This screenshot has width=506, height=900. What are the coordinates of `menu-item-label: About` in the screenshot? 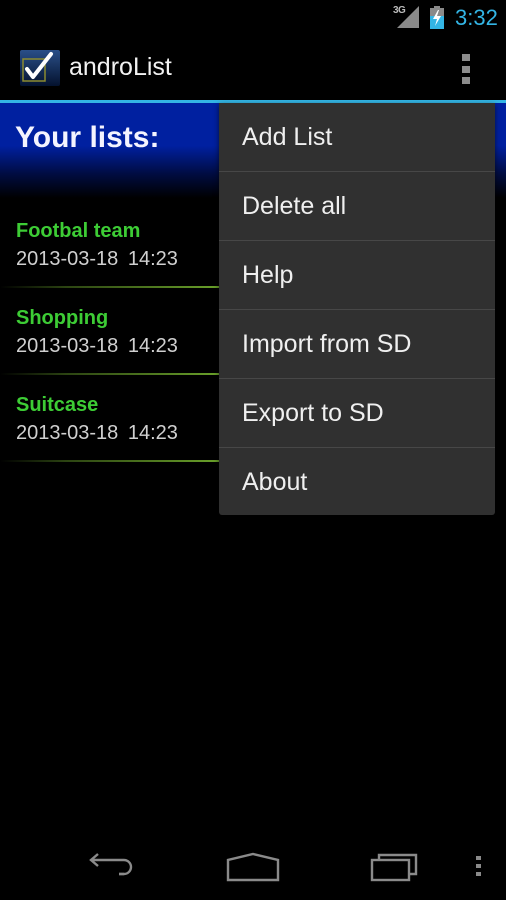 It's located at (275, 482).